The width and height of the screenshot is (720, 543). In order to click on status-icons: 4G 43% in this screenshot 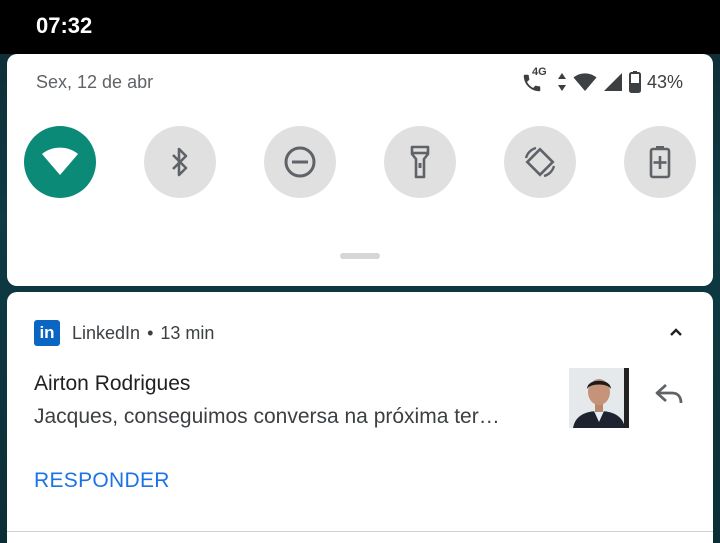, I will do `click(602, 80)`.